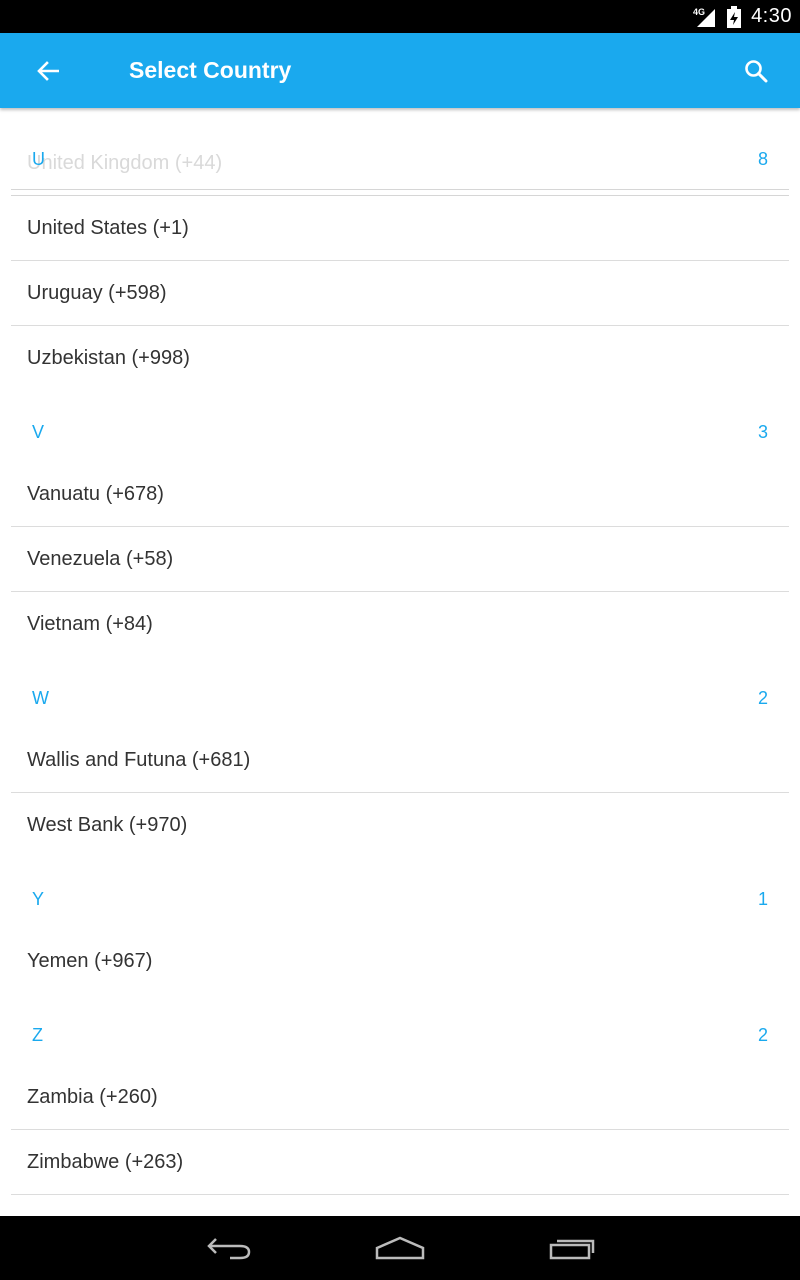 The image size is (800, 1280). What do you see at coordinates (105, 1162) in the screenshot?
I see `country-name: Zimbabwe (+263)` at bounding box center [105, 1162].